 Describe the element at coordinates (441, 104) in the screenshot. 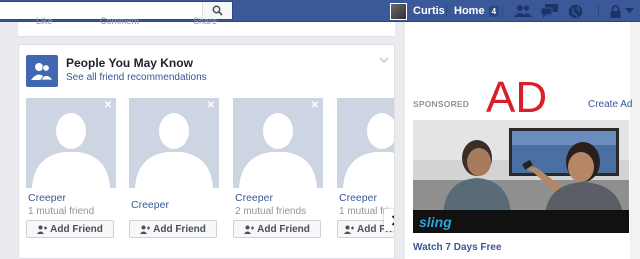

I see `sponsored-label: SPONSORED` at that location.